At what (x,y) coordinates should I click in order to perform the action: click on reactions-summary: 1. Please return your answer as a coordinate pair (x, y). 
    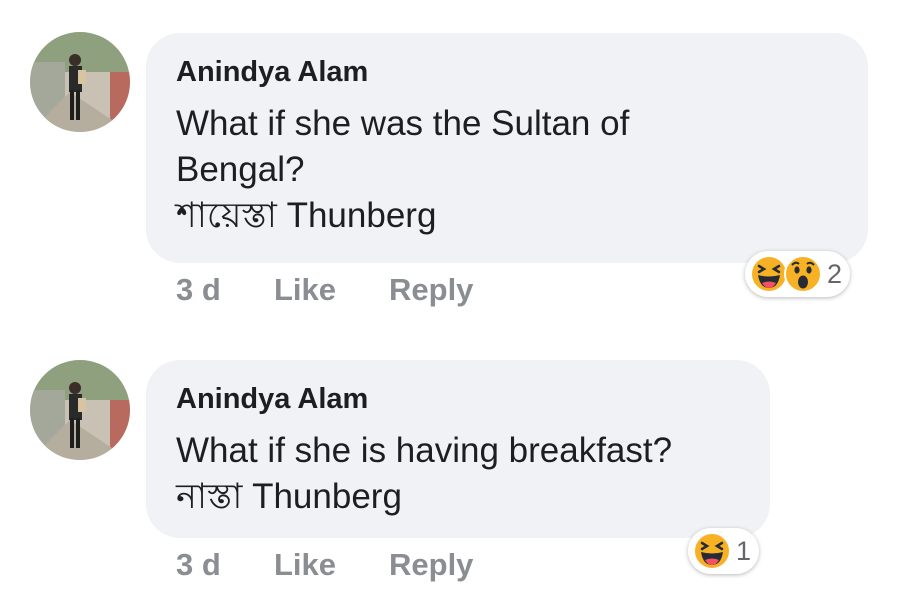
    Looking at the image, I should click on (724, 551).